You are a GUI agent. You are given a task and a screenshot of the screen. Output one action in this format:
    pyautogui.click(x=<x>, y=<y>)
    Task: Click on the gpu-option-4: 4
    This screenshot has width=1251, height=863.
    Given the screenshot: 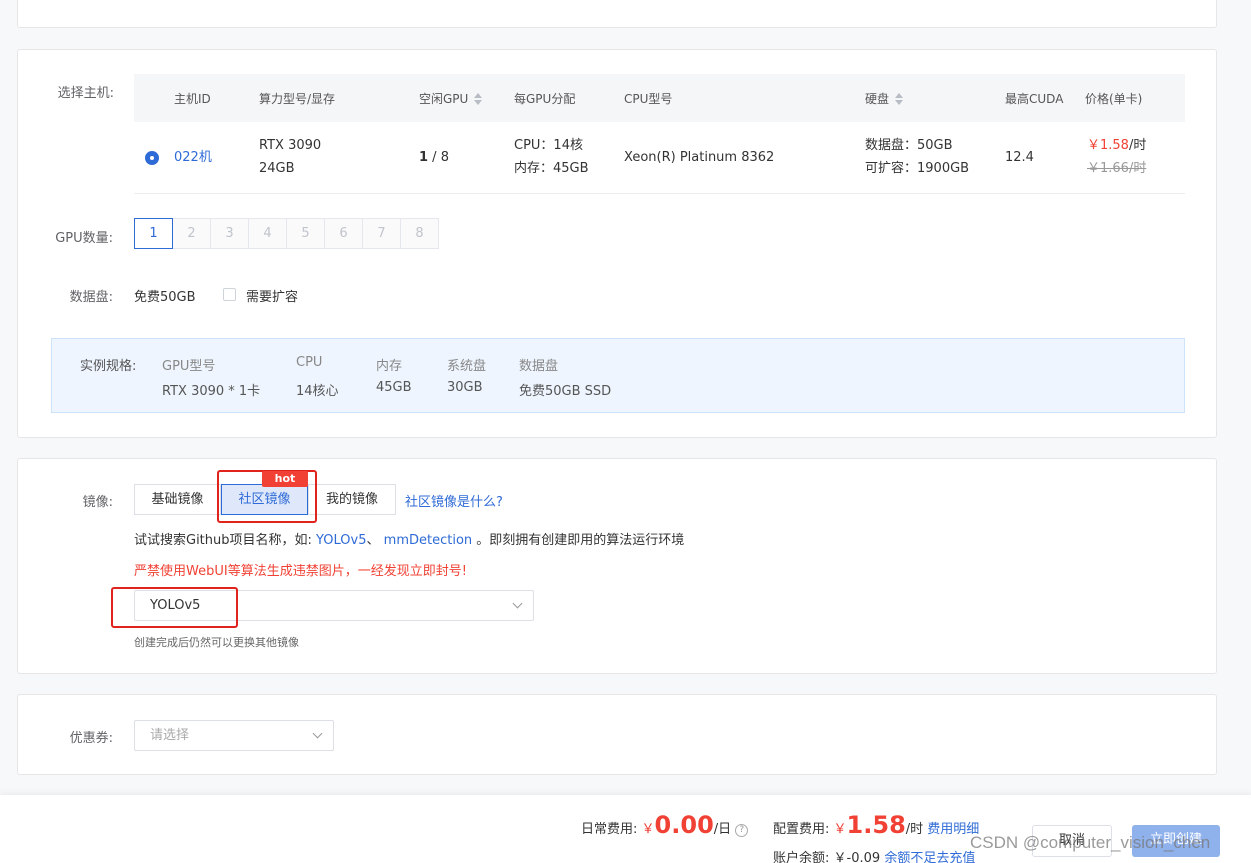 What is the action you would take?
    pyautogui.click(x=267, y=233)
    